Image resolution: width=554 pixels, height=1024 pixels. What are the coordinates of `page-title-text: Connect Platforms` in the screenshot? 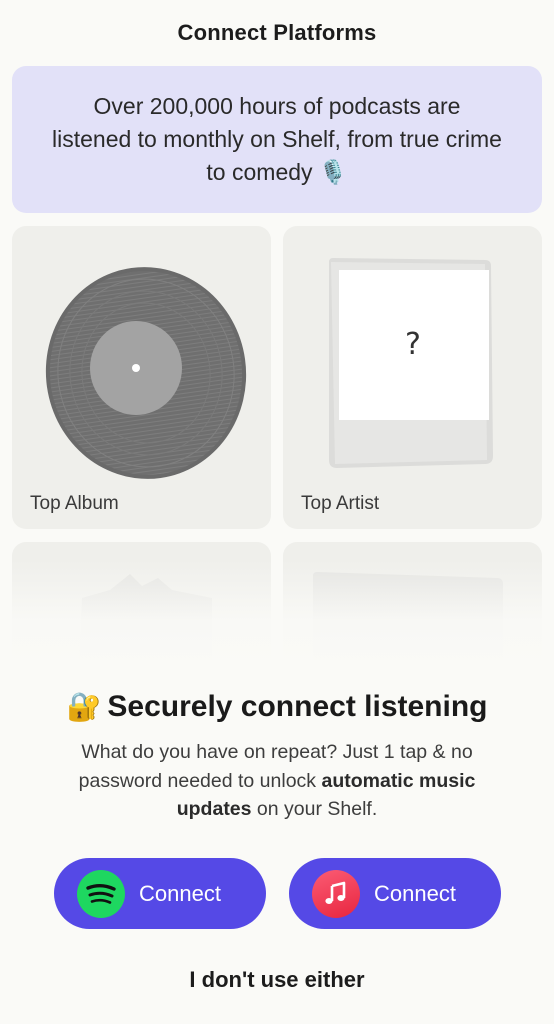 It's located at (277, 32).